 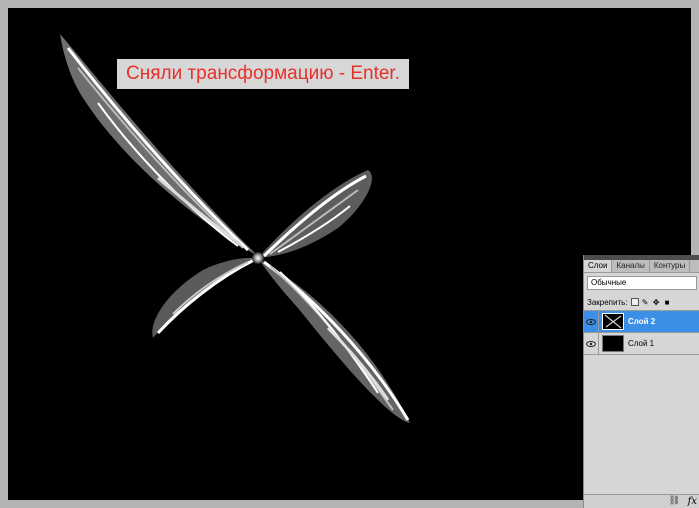 I want to click on panel-tabs: Слои Каналы Контуры, so click(x=641, y=266).